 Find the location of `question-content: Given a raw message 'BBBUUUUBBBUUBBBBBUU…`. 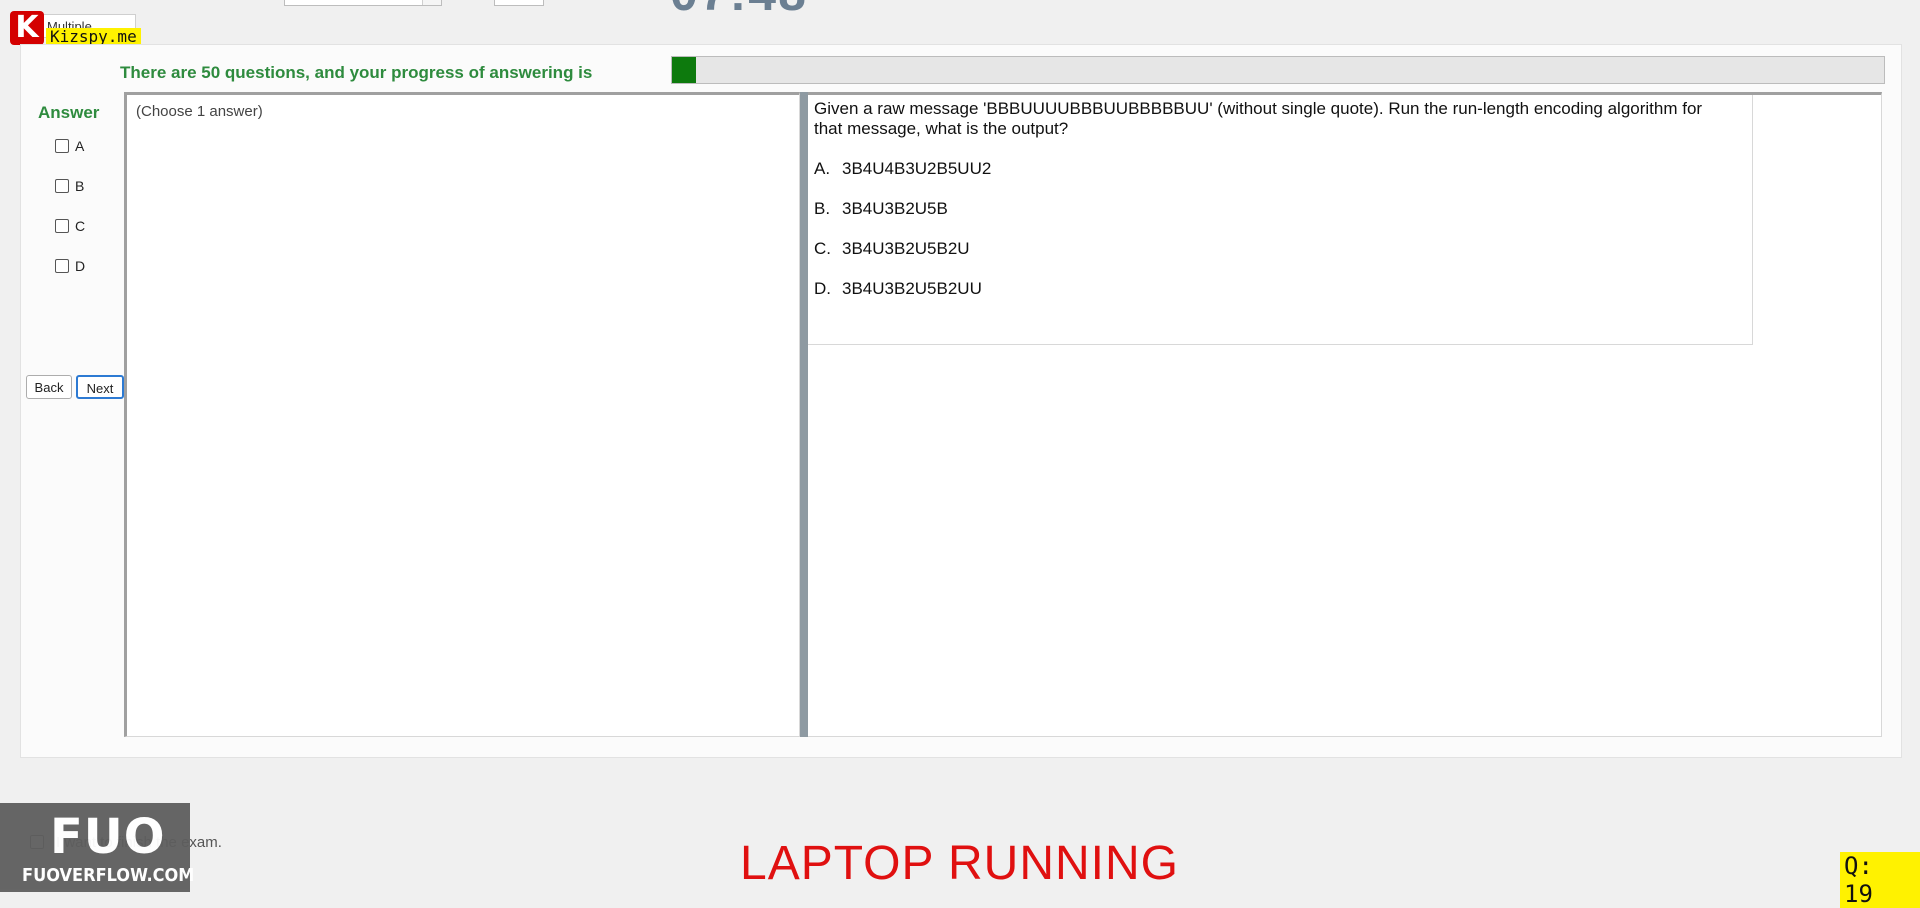

question-content: Given a raw message 'BBBUUUUBBBUUBBBBBUU… is located at coordinates (1280, 220).